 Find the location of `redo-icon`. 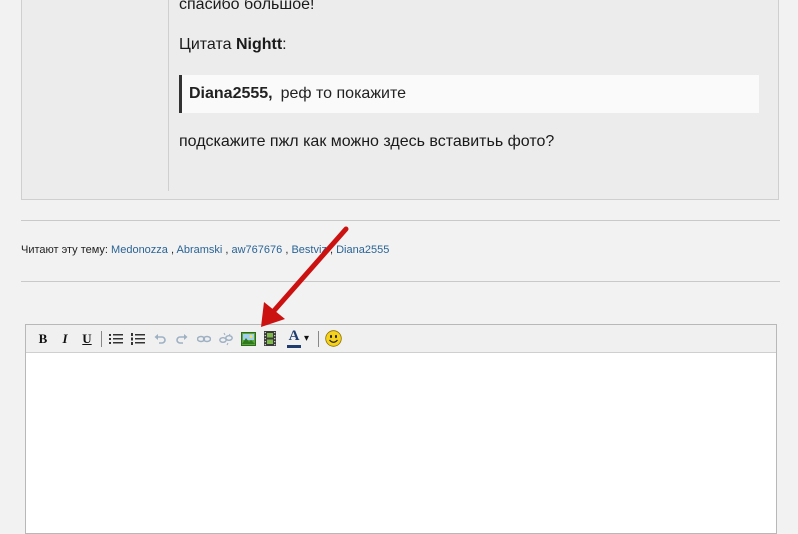

redo-icon is located at coordinates (182, 338).